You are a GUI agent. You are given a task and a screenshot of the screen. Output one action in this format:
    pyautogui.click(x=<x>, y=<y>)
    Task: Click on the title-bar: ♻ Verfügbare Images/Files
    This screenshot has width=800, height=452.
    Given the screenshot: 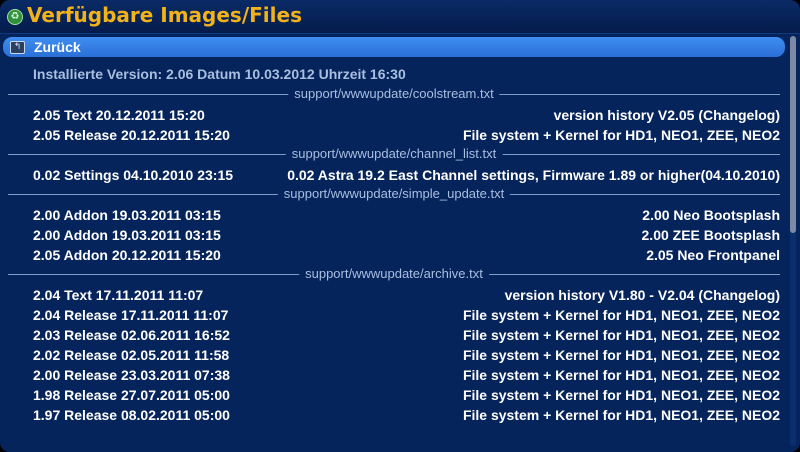 What is the action you would take?
    pyautogui.click(x=400, y=17)
    